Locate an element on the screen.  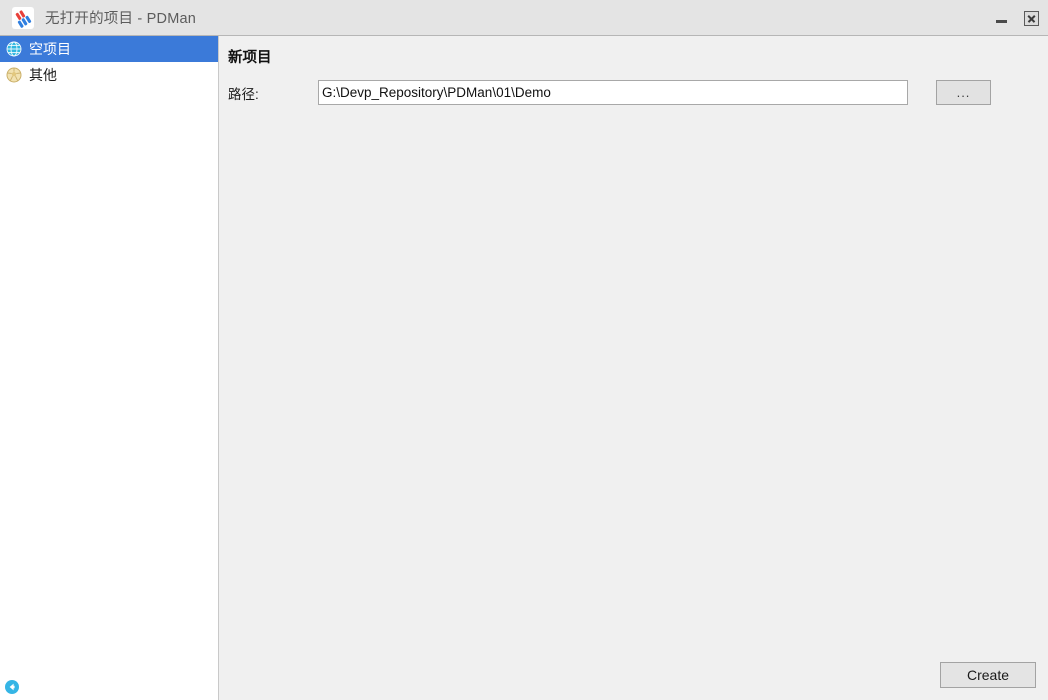
path-label: 路径: is located at coordinates (243, 94).